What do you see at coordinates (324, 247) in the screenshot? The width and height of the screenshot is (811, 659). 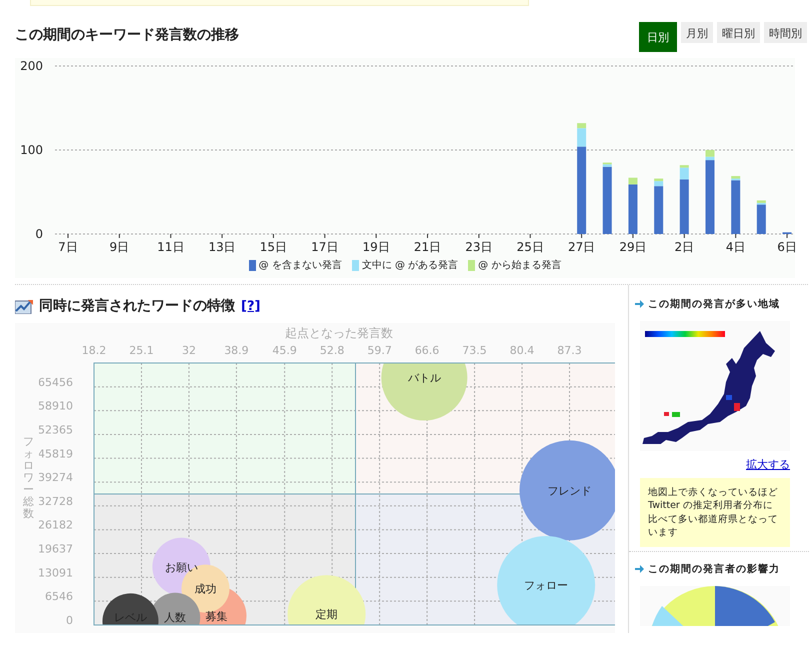 I see `axis-label: 17日` at bounding box center [324, 247].